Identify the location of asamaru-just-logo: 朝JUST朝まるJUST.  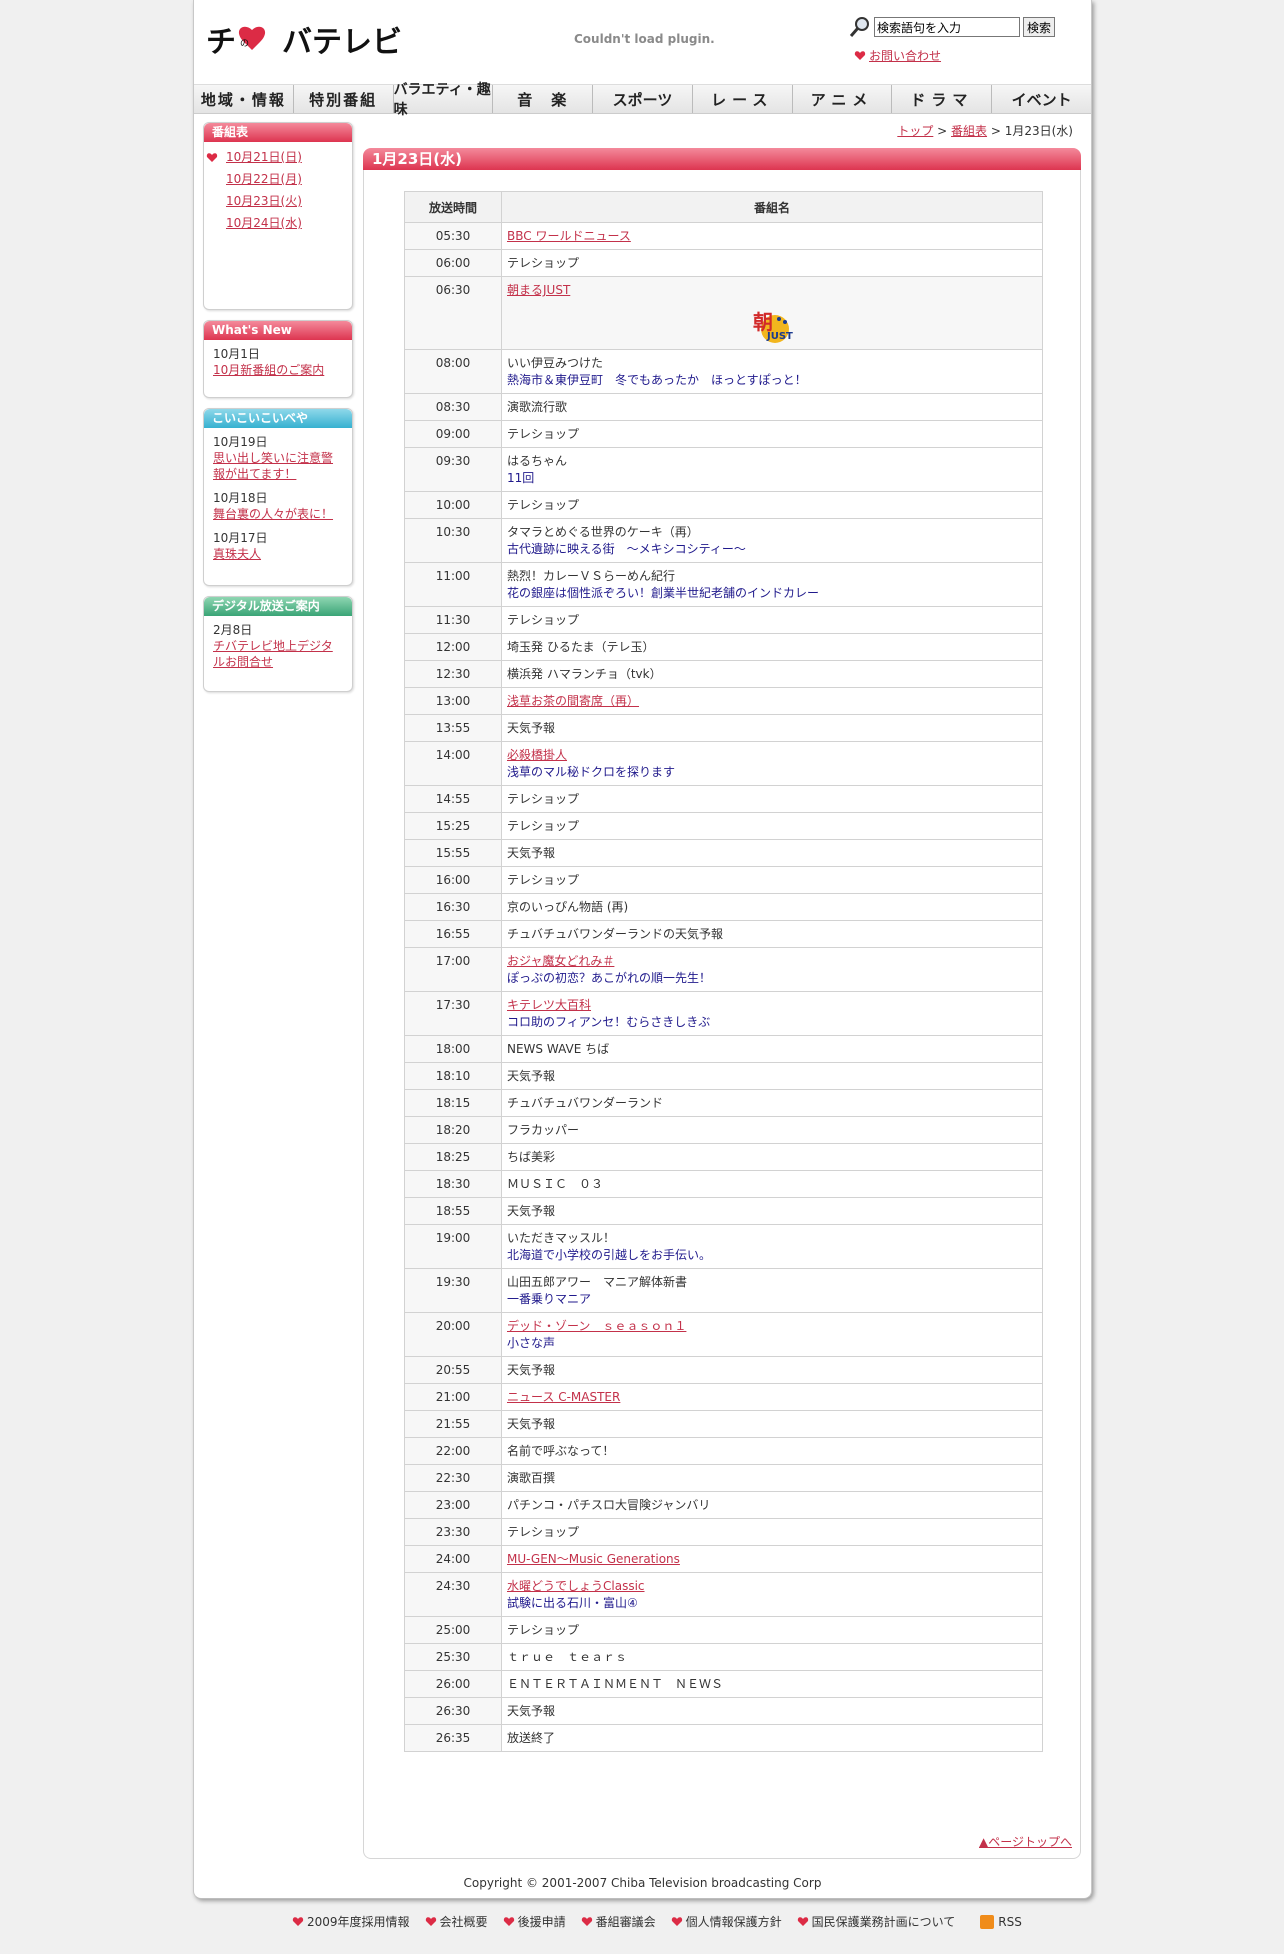
(771, 325).